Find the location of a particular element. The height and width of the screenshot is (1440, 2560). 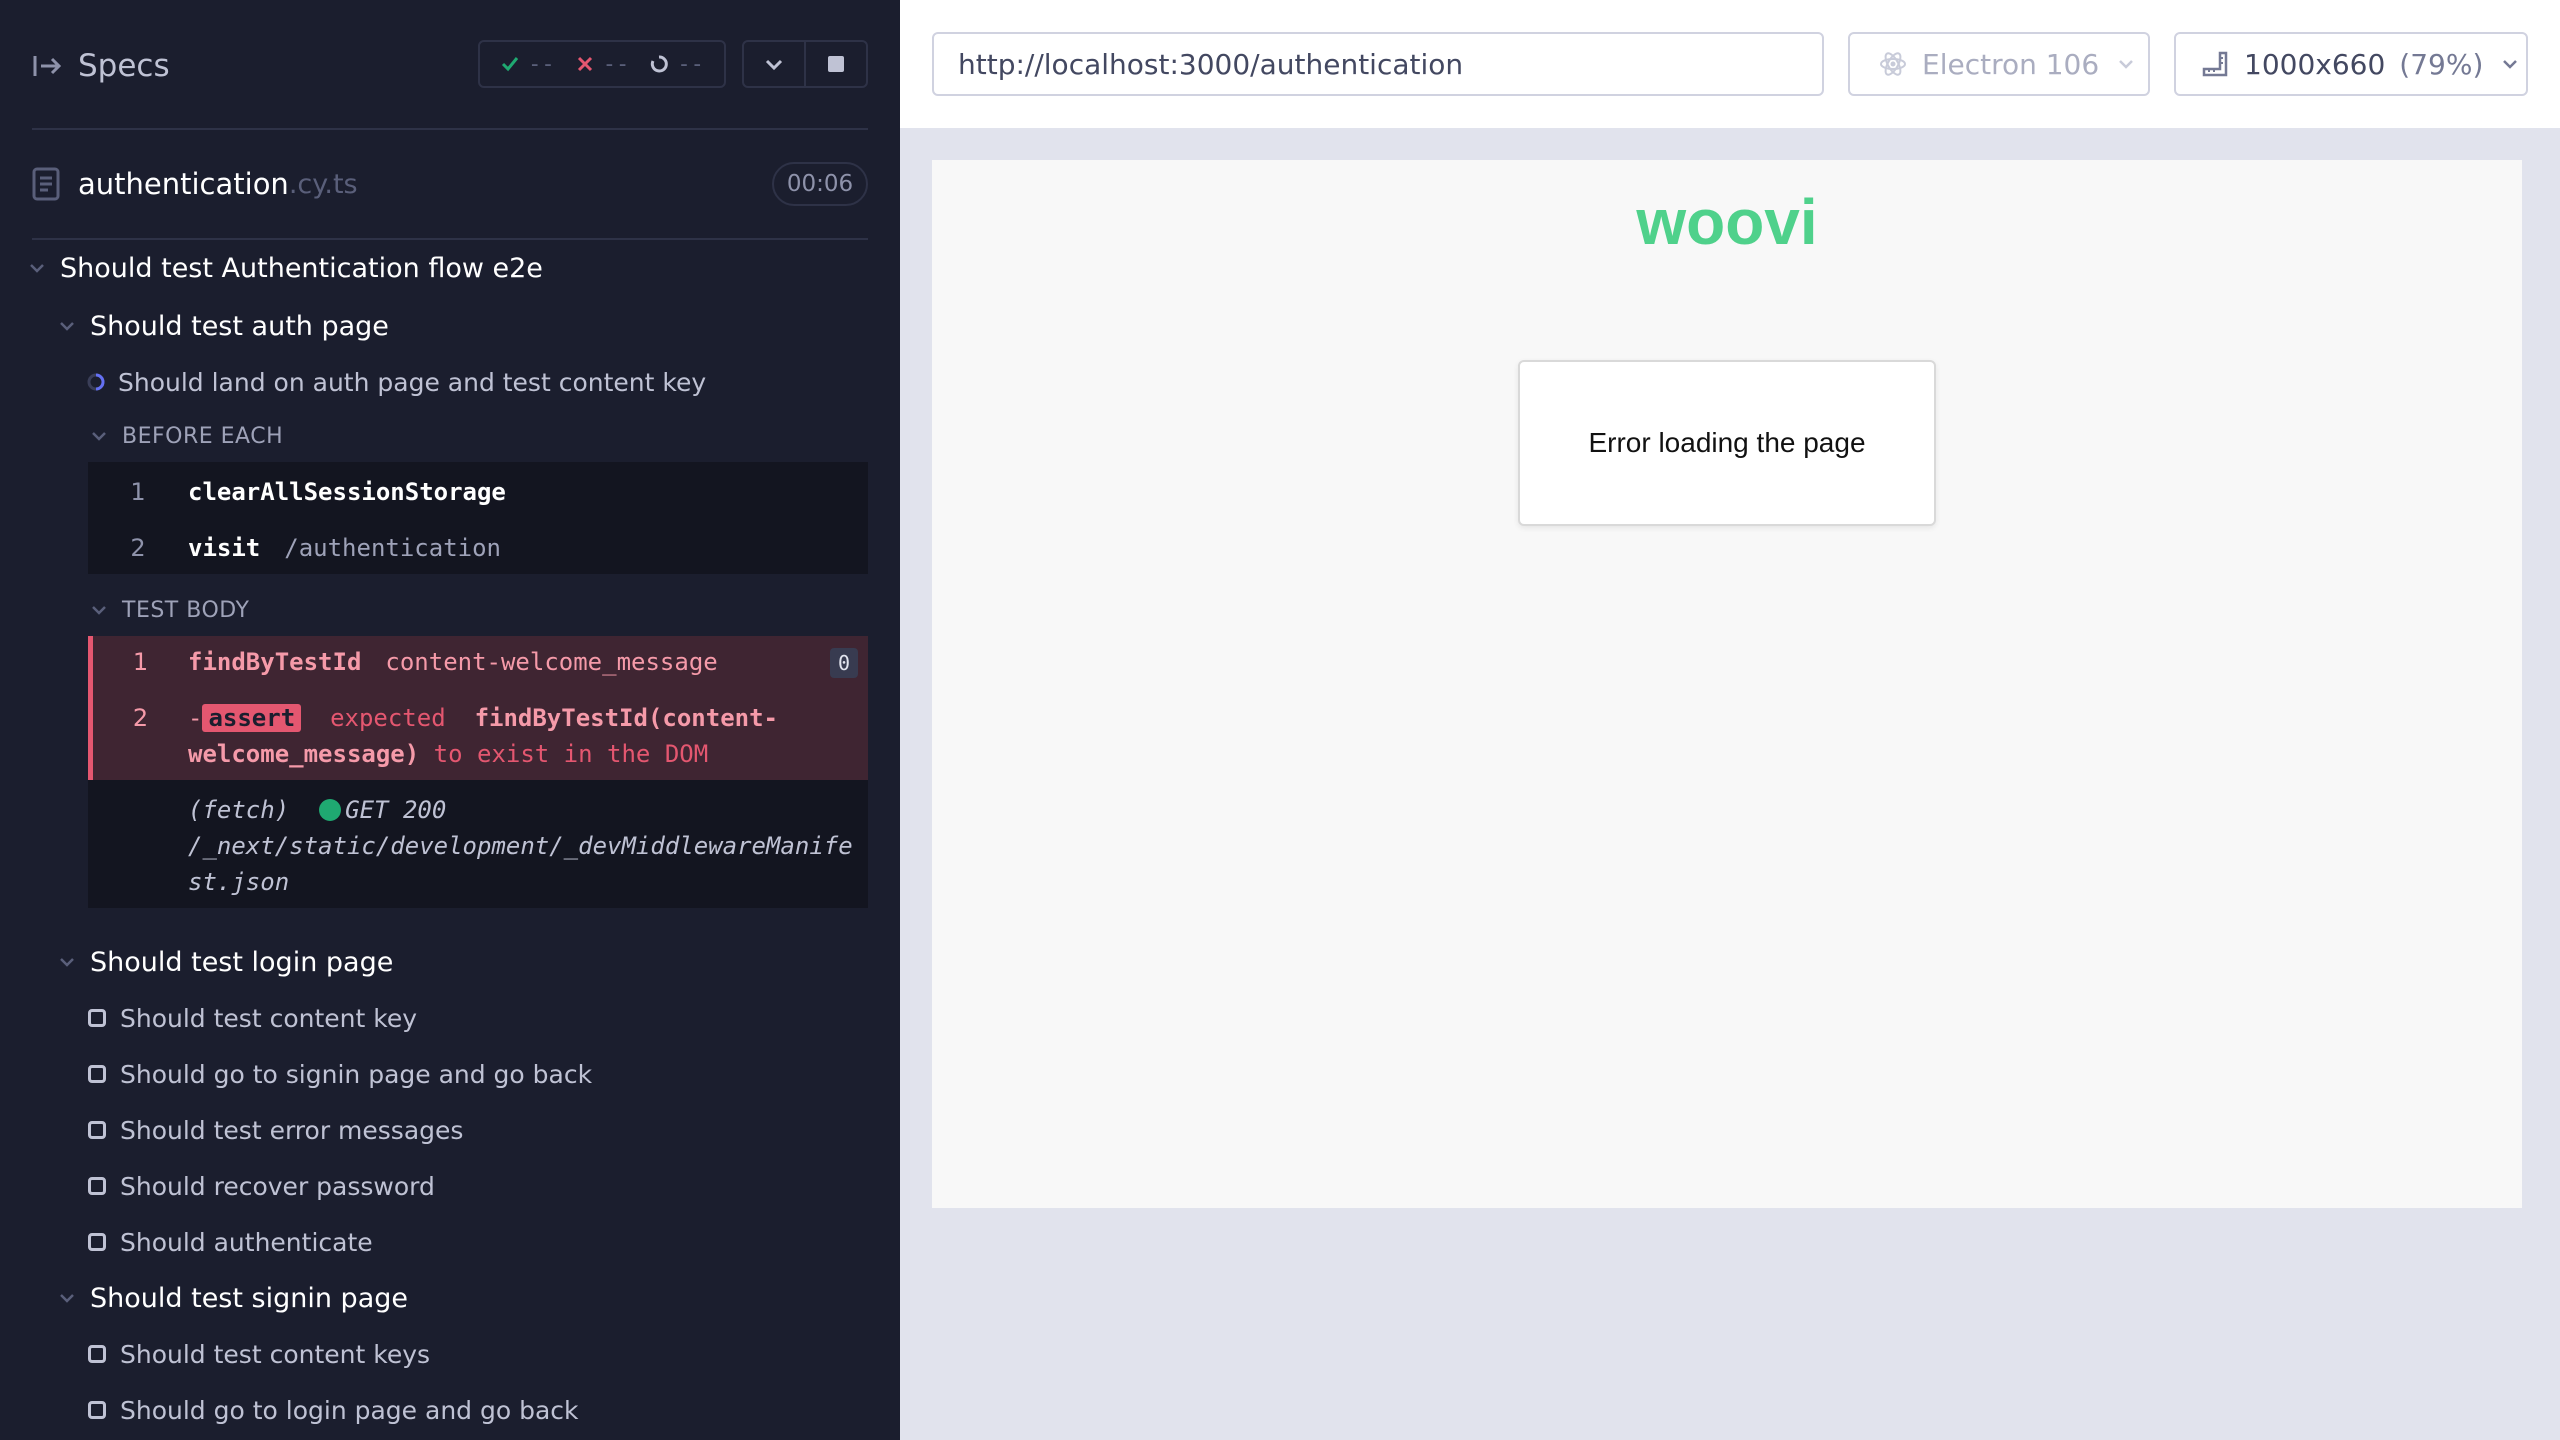

viewport-scale: (79%) is located at coordinates (2441, 64).